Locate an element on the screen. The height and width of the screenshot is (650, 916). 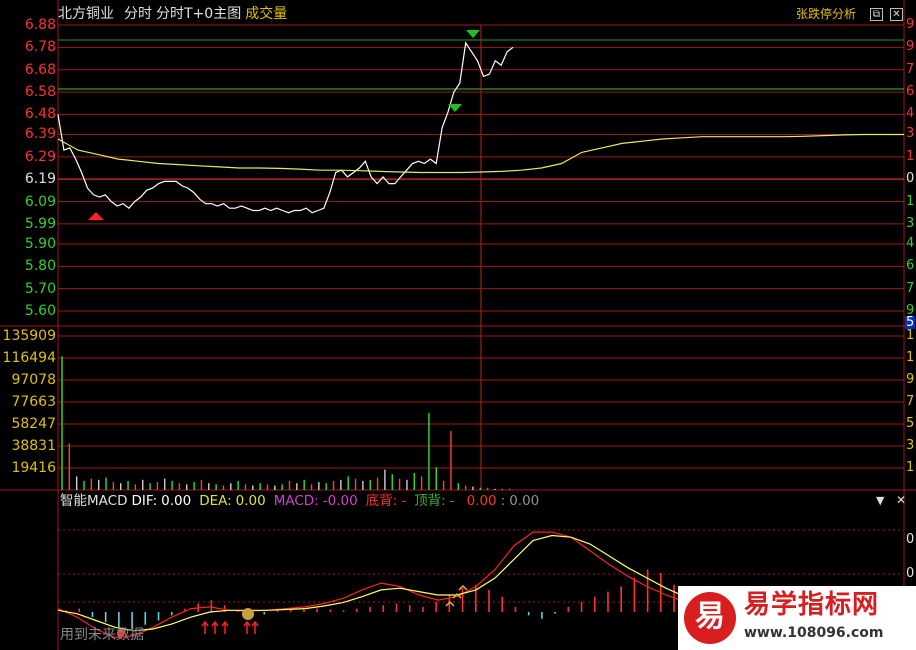
volume-axis-label: 19416 is located at coordinates (33, 467).